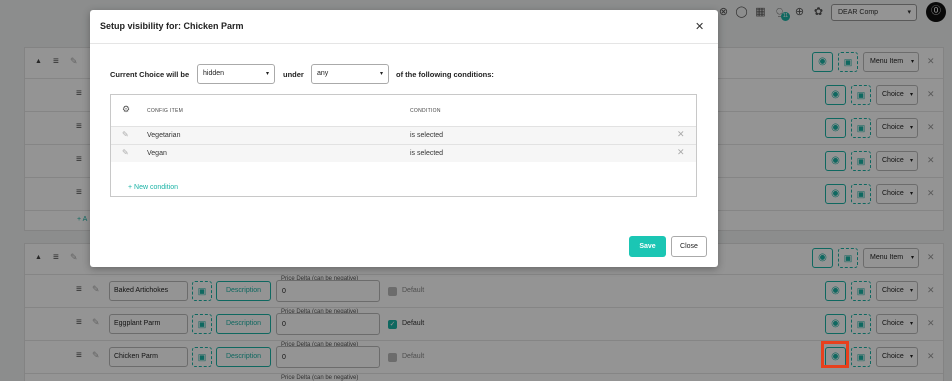 This screenshot has height=381, width=952. Describe the element at coordinates (403, 153) in the screenshot. I see `condition-row: ✎ Vegan is selected ✕` at that location.